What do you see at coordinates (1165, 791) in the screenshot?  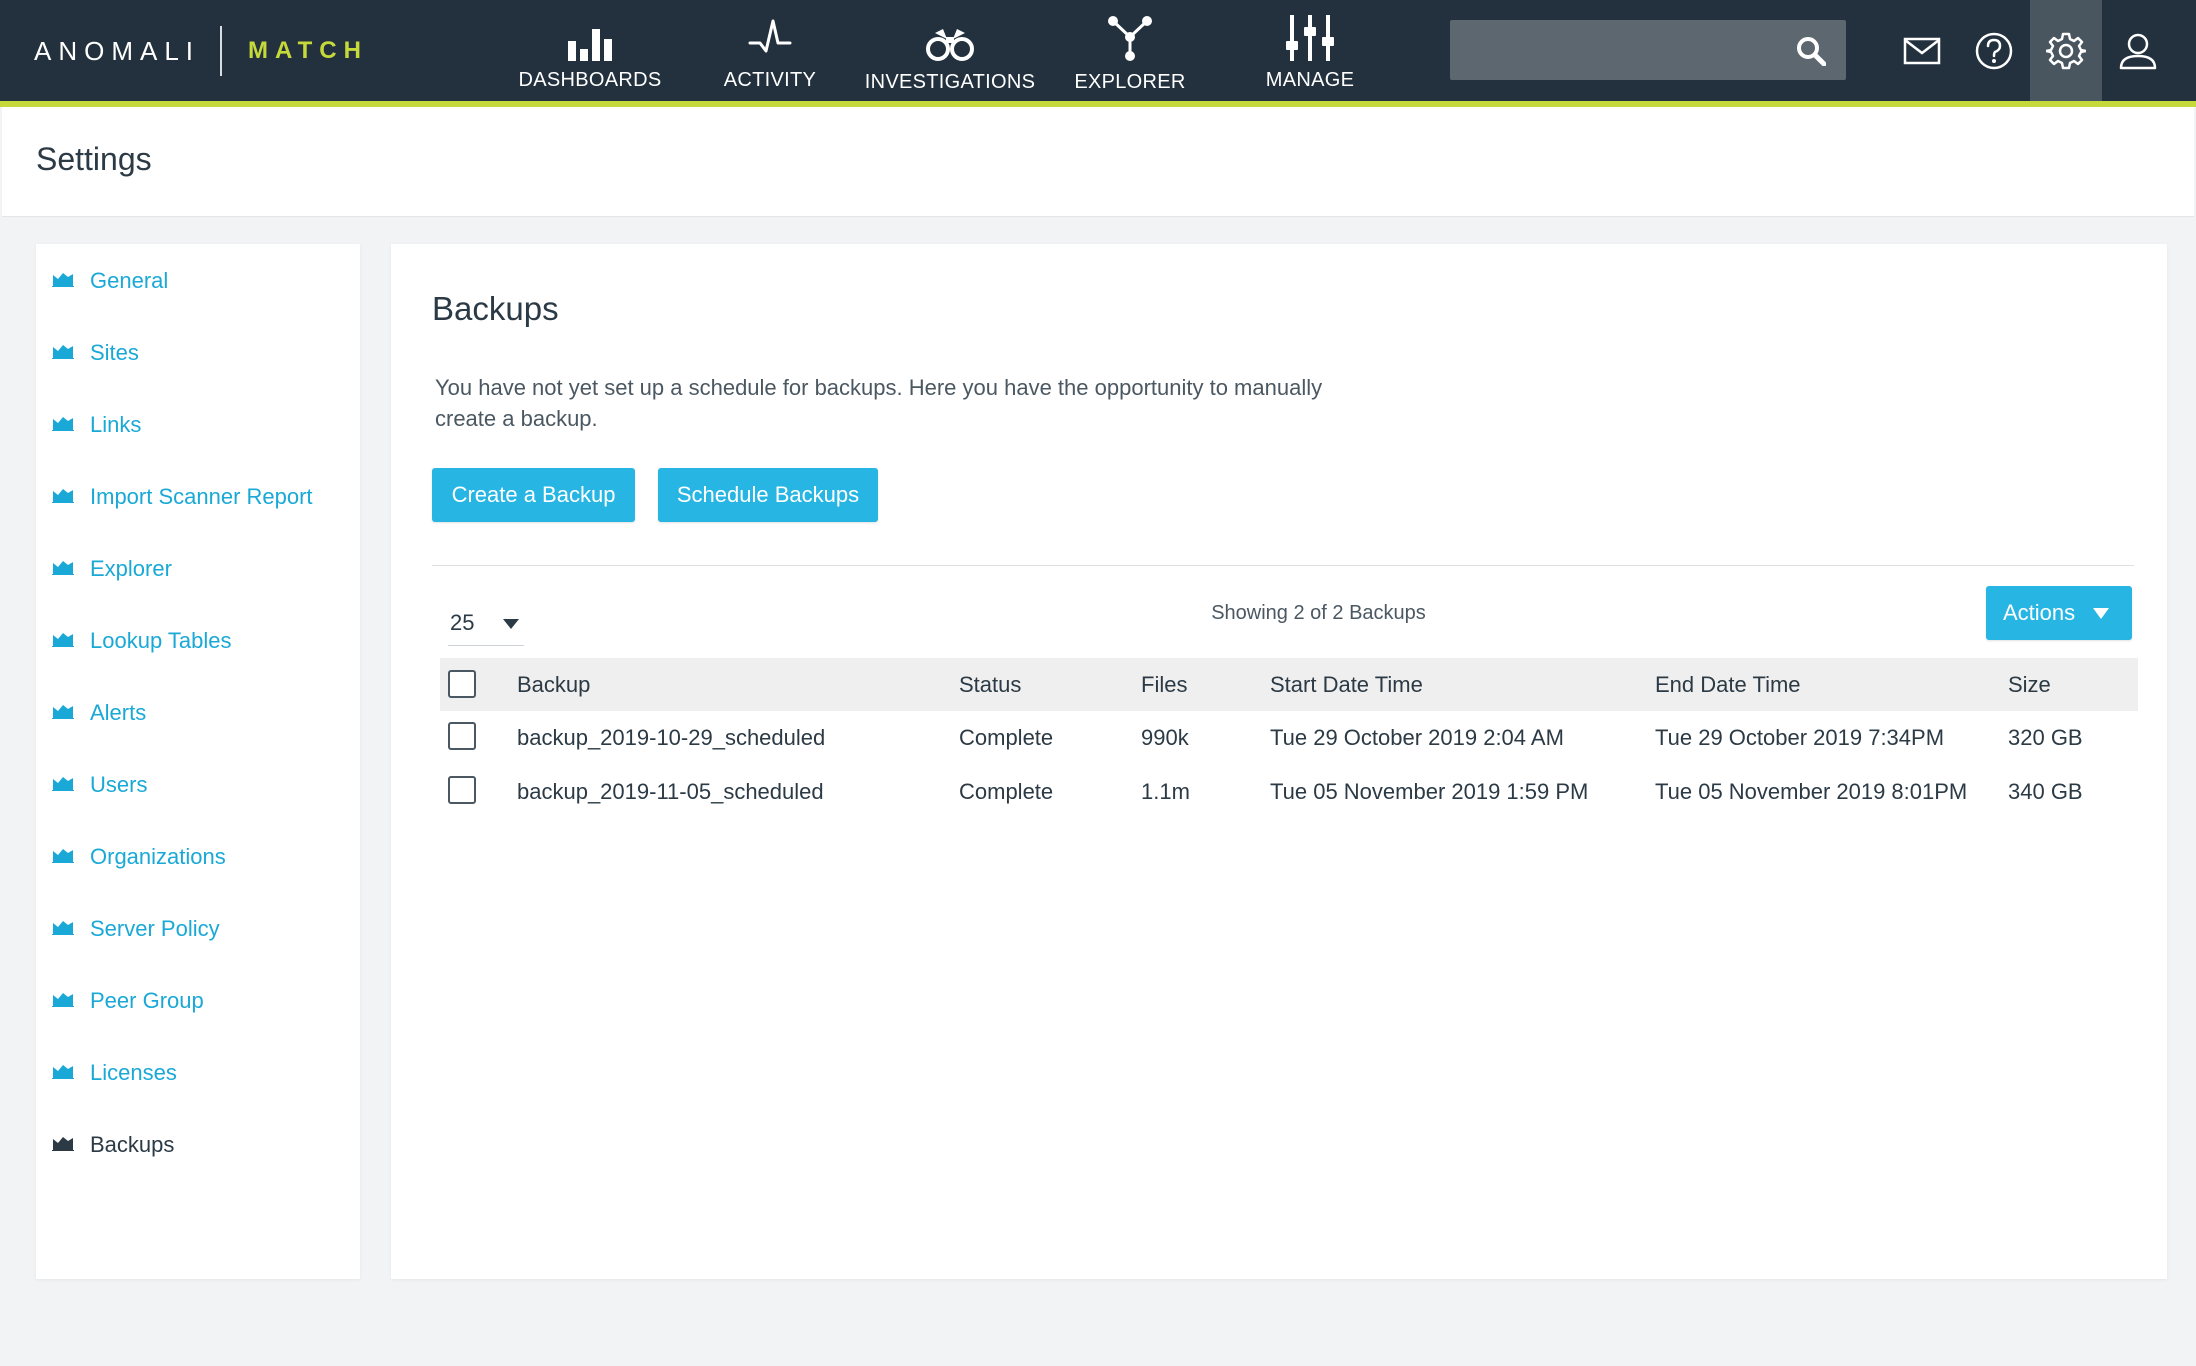 I see `files-cell: 1.1m` at bounding box center [1165, 791].